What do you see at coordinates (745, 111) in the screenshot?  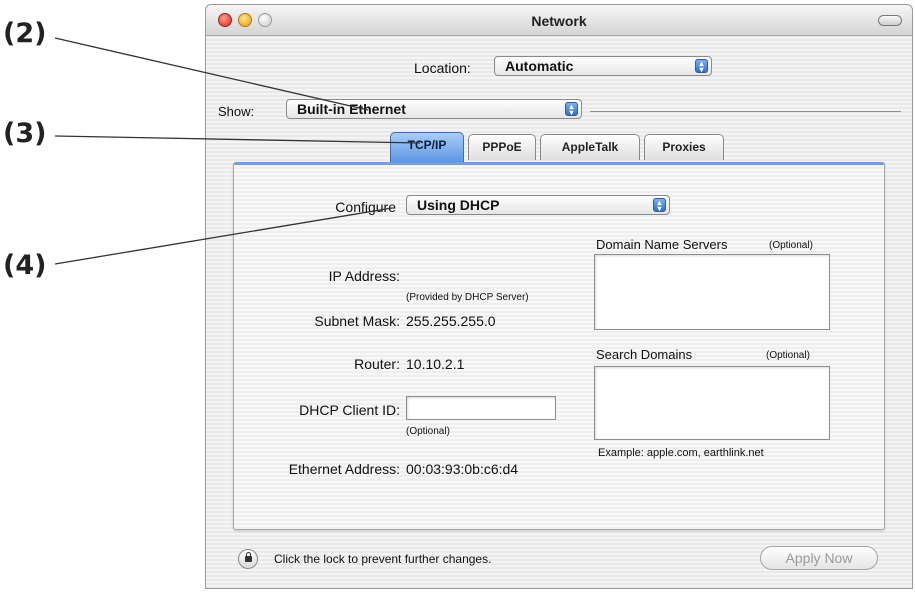 I see `show-divider` at bounding box center [745, 111].